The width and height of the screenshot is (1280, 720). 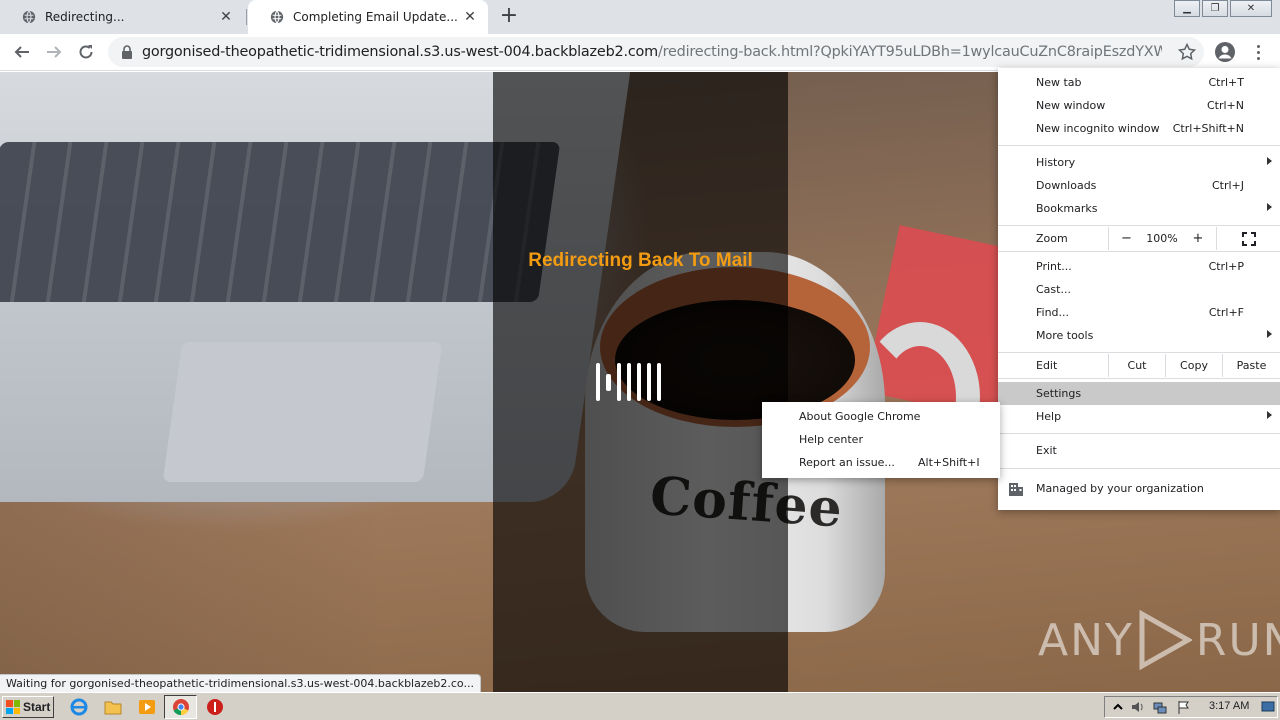 I want to click on internet-explorer-icon, so click(x=79, y=707).